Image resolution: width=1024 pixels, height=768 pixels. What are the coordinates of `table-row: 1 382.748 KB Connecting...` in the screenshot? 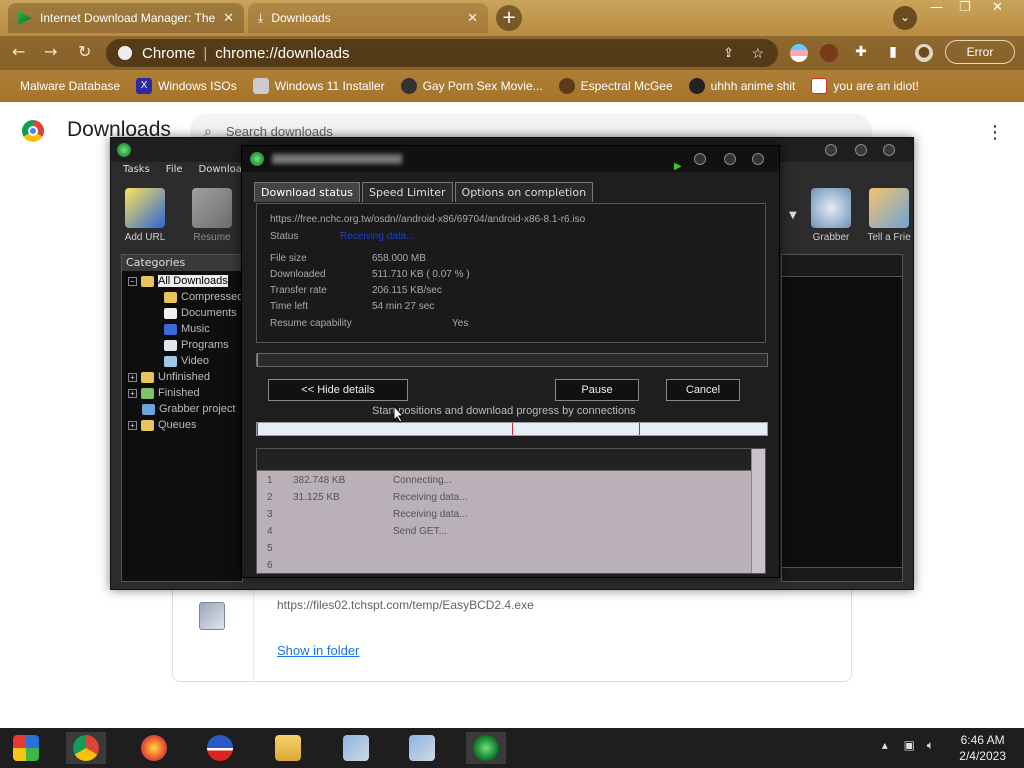 It's located at (504, 483).